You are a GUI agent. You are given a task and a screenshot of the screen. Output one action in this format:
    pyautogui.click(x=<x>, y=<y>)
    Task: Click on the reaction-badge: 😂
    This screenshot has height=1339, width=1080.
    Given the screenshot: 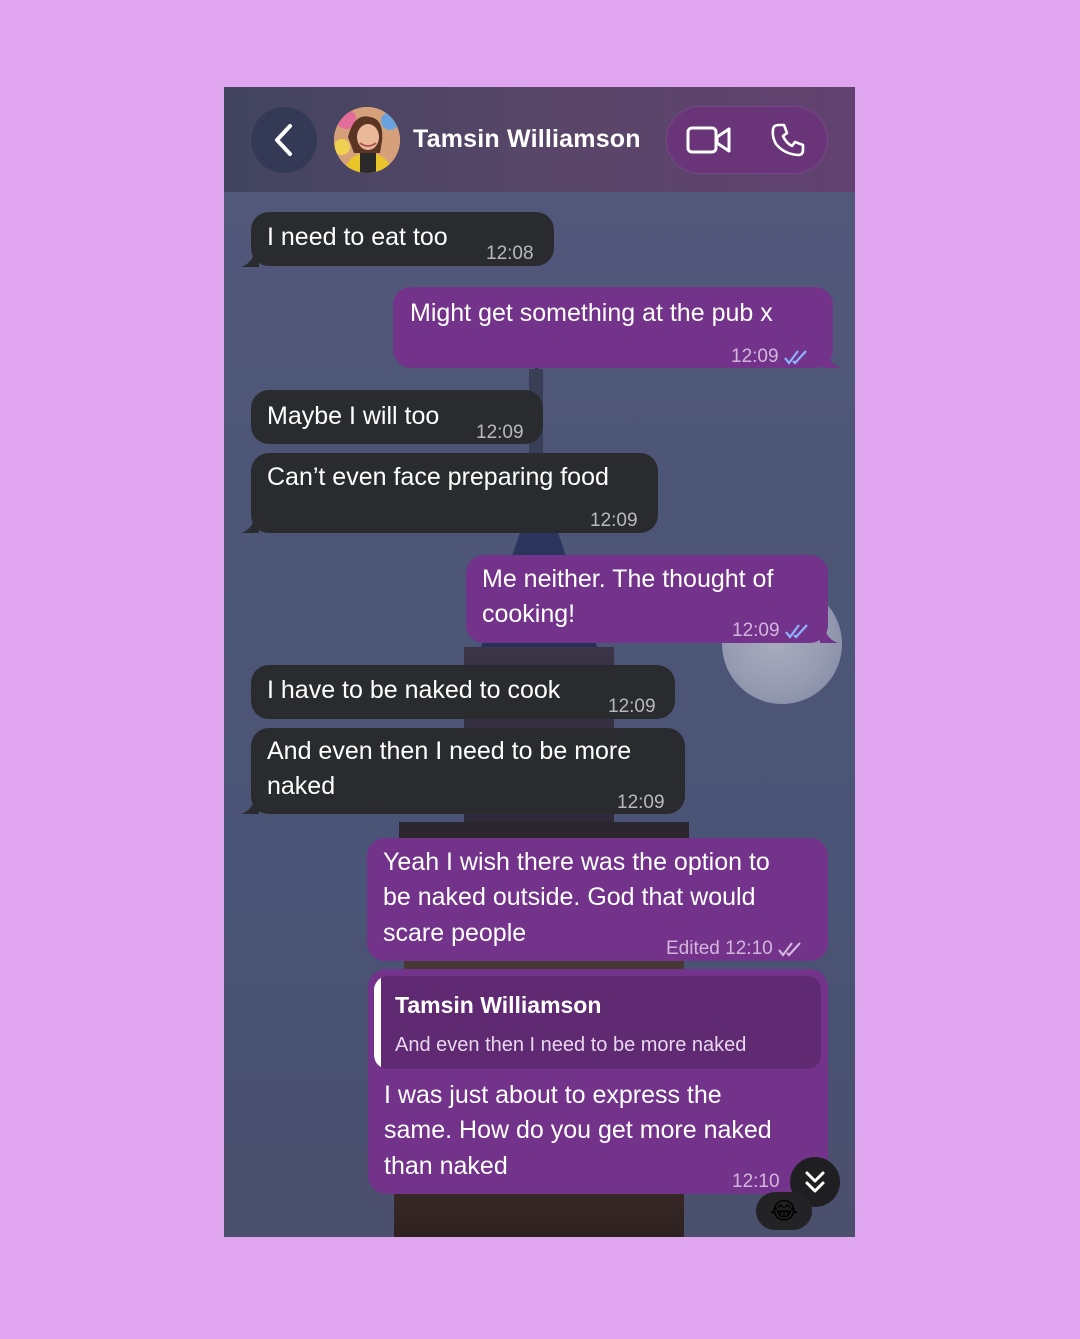 What is the action you would take?
    pyautogui.click(x=784, y=1211)
    